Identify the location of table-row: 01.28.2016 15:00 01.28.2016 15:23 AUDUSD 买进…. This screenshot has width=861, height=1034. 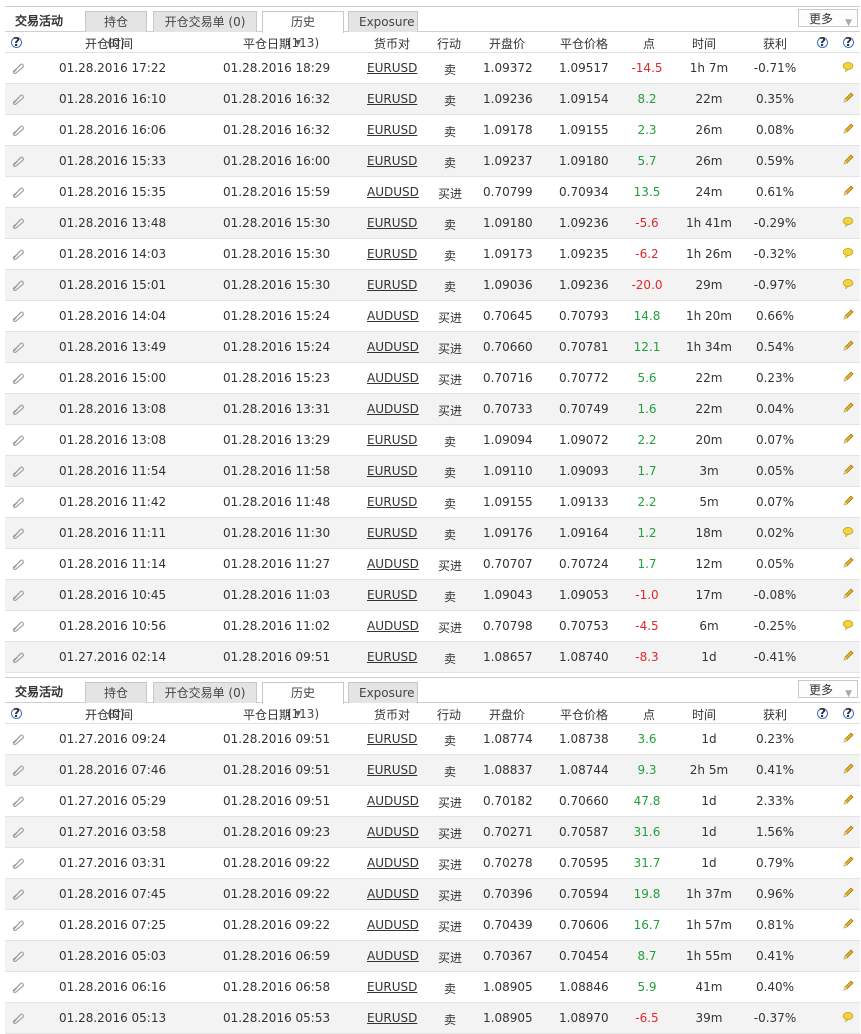
(432, 378).